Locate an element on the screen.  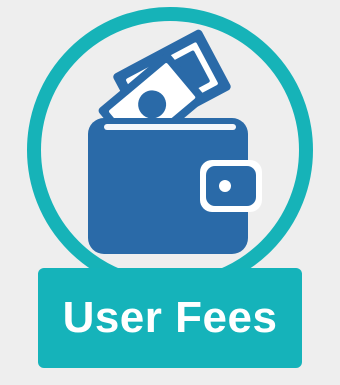
badge-label: User Fees is located at coordinates (170, 317).